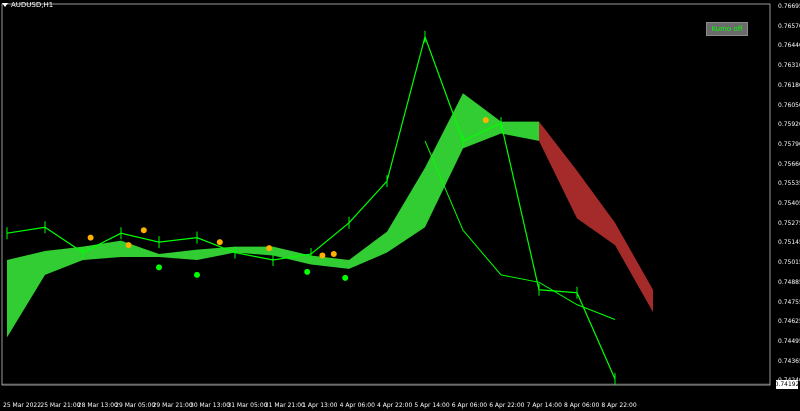 The width and height of the screenshot is (800, 411). Describe the element at coordinates (789, 184) in the screenshot. I see `y-tick-label: 0.75535` at that location.